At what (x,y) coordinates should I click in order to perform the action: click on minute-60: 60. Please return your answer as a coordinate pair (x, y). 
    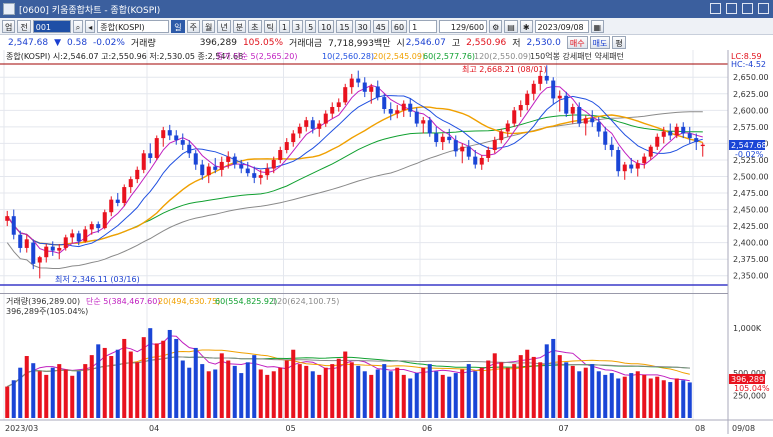
    Looking at the image, I should click on (399, 26).